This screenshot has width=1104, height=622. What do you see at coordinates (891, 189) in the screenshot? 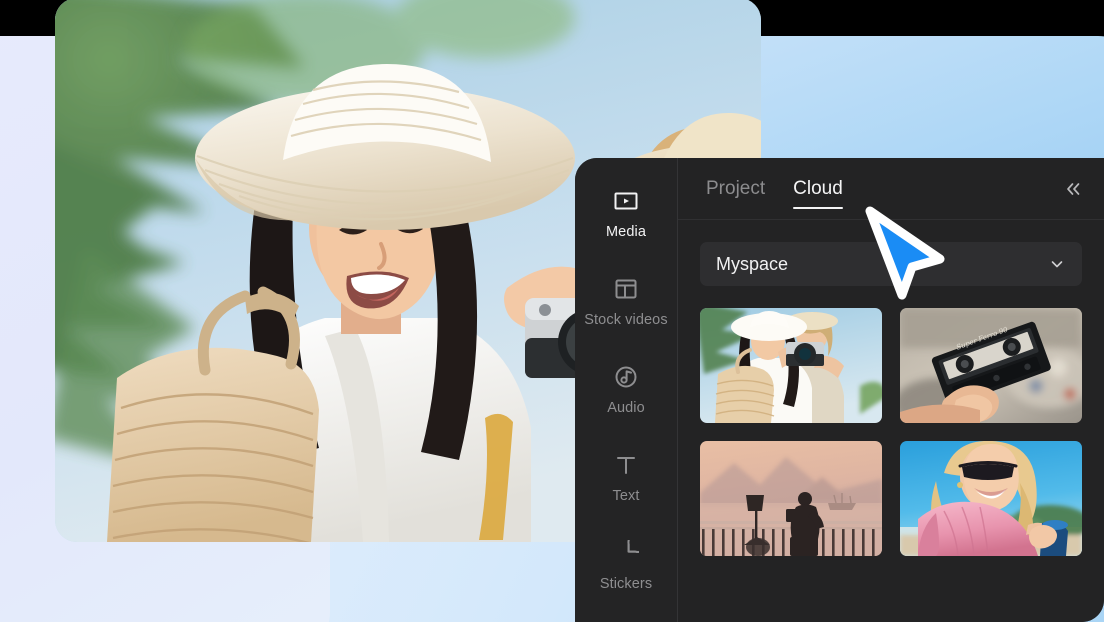
I see `panel-tabs: Project Cloud` at bounding box center [891, 189].